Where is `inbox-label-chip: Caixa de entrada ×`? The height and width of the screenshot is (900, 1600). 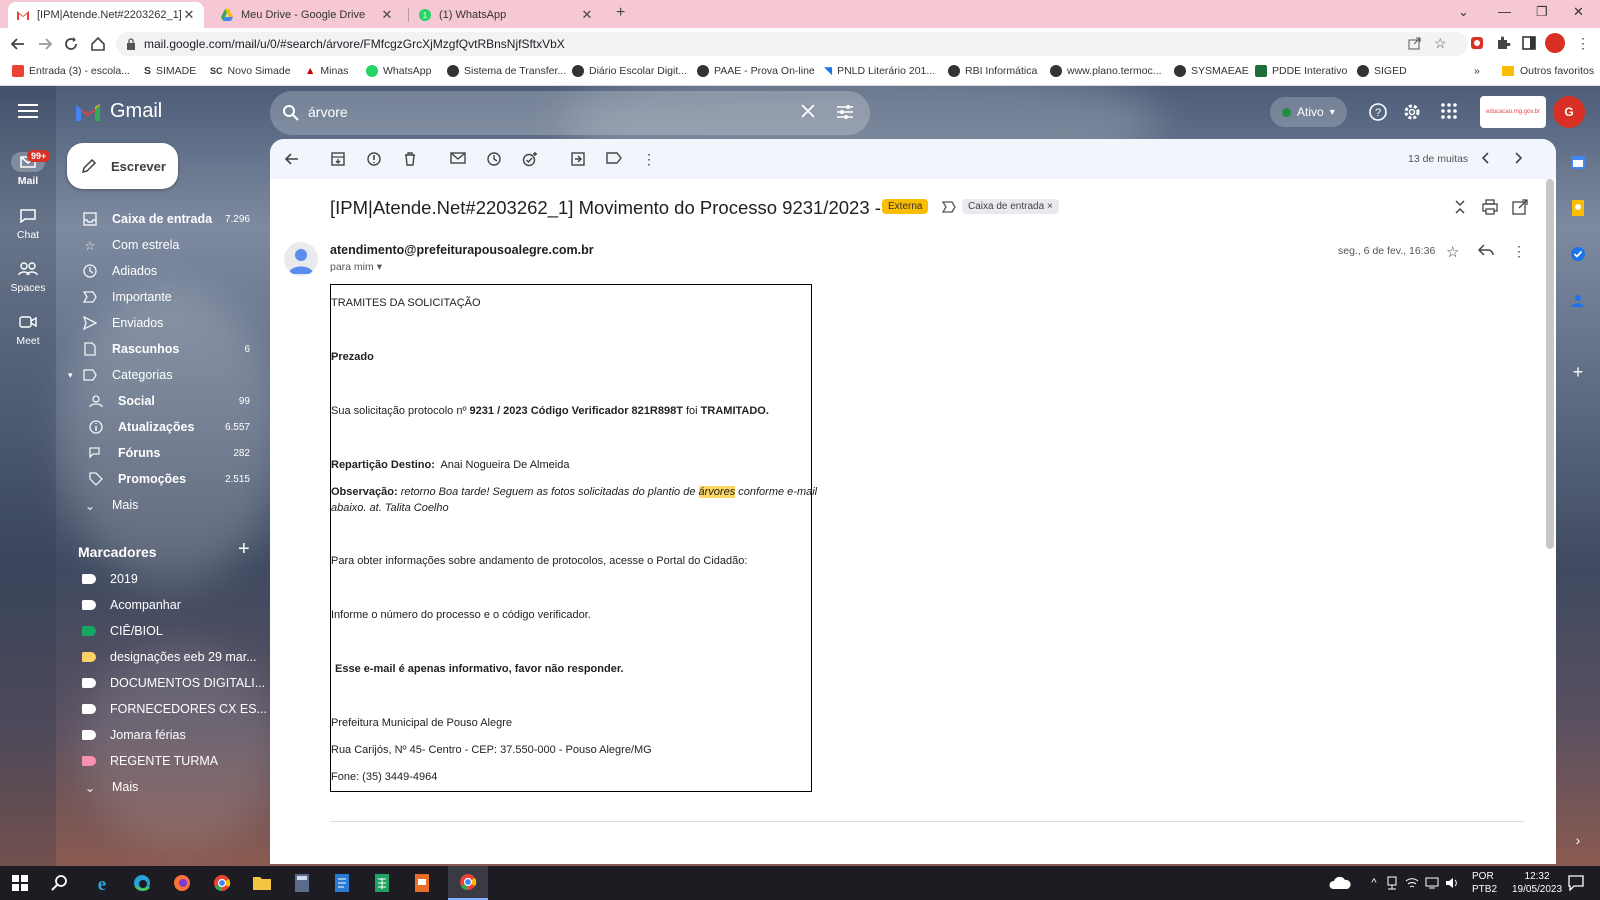
inbox-label-chip: Caixa de entrada × is located at coordinates (1010, 206).